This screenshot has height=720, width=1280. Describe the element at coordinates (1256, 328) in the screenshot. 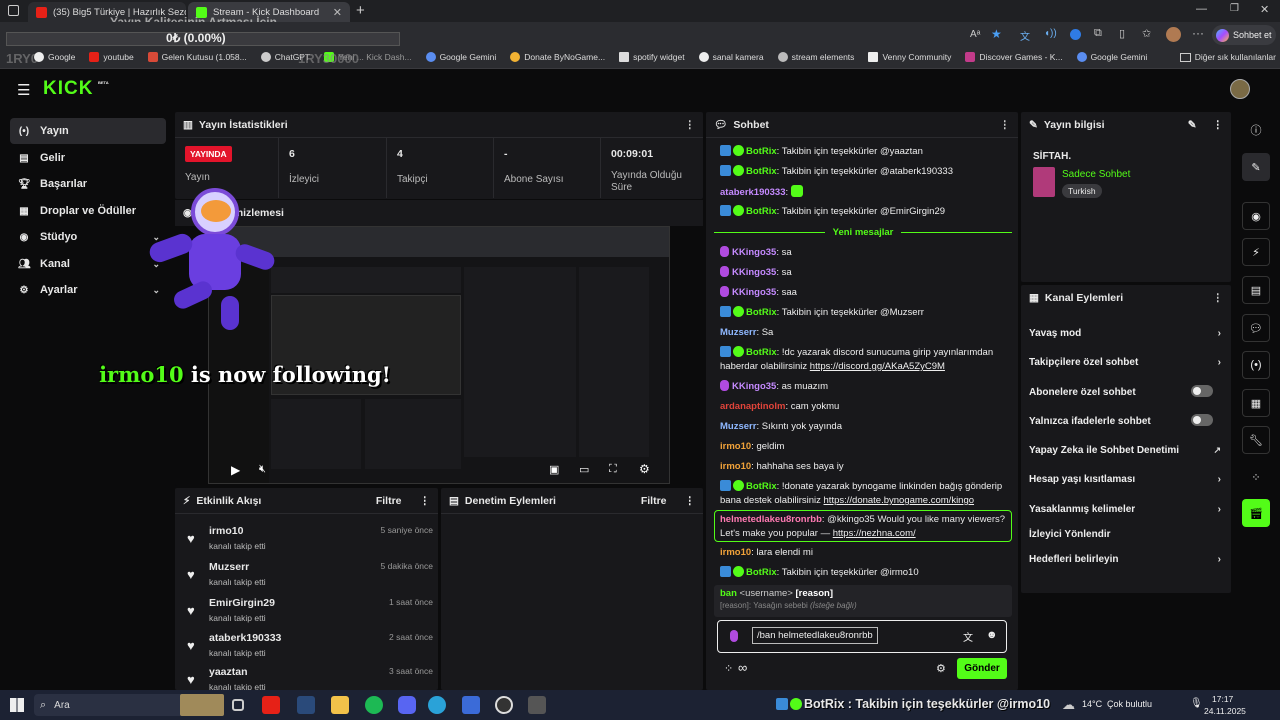

I see `chat-icon: 💬︎` at that location.